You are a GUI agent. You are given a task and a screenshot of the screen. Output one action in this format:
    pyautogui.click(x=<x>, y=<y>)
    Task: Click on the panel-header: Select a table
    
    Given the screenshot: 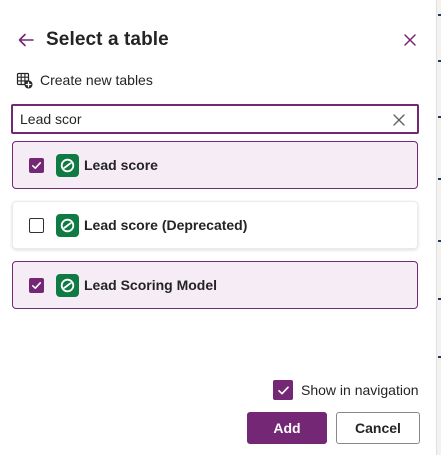 What is the action you would take?
    pyautogui.click(x=218, y=40)
    